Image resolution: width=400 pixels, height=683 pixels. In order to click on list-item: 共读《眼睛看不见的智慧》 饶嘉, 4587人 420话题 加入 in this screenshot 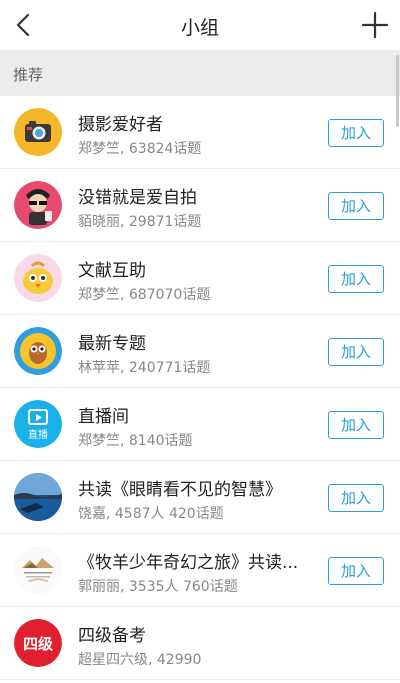, I will do `click(200, 497)`.